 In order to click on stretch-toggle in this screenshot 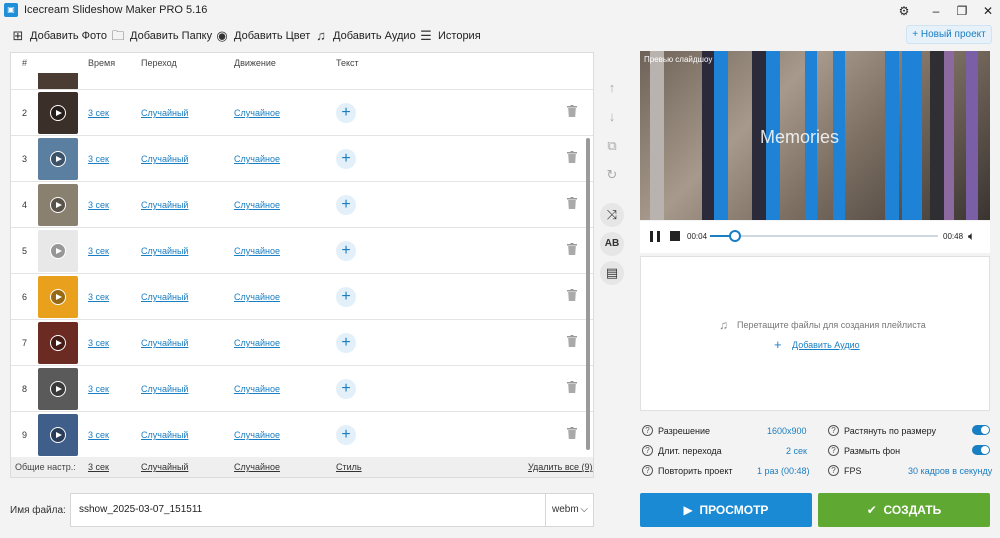, I will do `click(981, 430)`.